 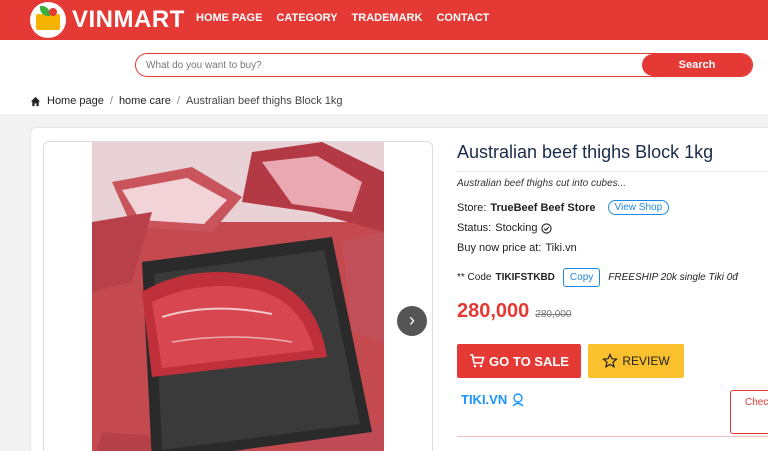 What do you see at coordinates (474, 277) in the screenshot?
I see `code-label: ** Code` at bounding box center [474, 277].